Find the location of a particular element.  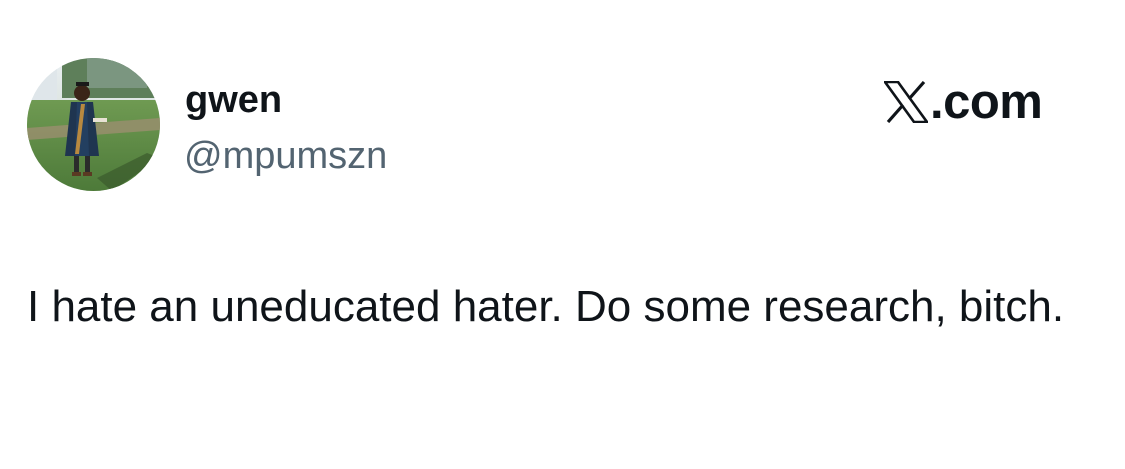

display-name: gwen is located at coordinates (233, 100).